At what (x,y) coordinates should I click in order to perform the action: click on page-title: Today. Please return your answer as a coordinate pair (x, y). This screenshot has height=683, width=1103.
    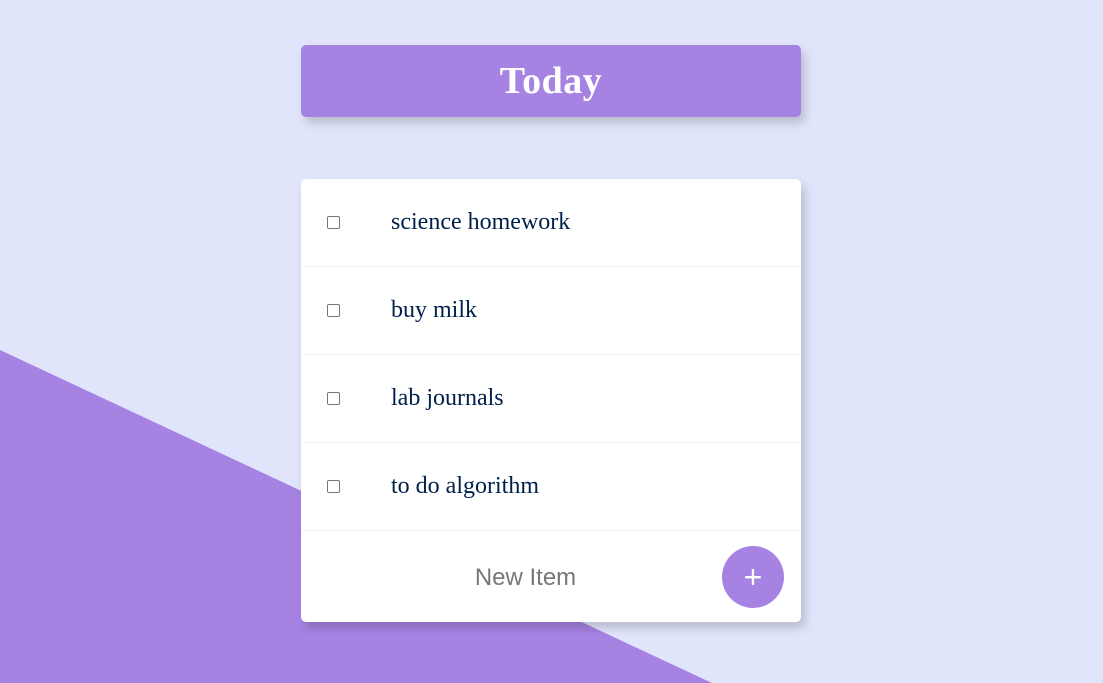
    Looking at the image, I should click on (551, 81).